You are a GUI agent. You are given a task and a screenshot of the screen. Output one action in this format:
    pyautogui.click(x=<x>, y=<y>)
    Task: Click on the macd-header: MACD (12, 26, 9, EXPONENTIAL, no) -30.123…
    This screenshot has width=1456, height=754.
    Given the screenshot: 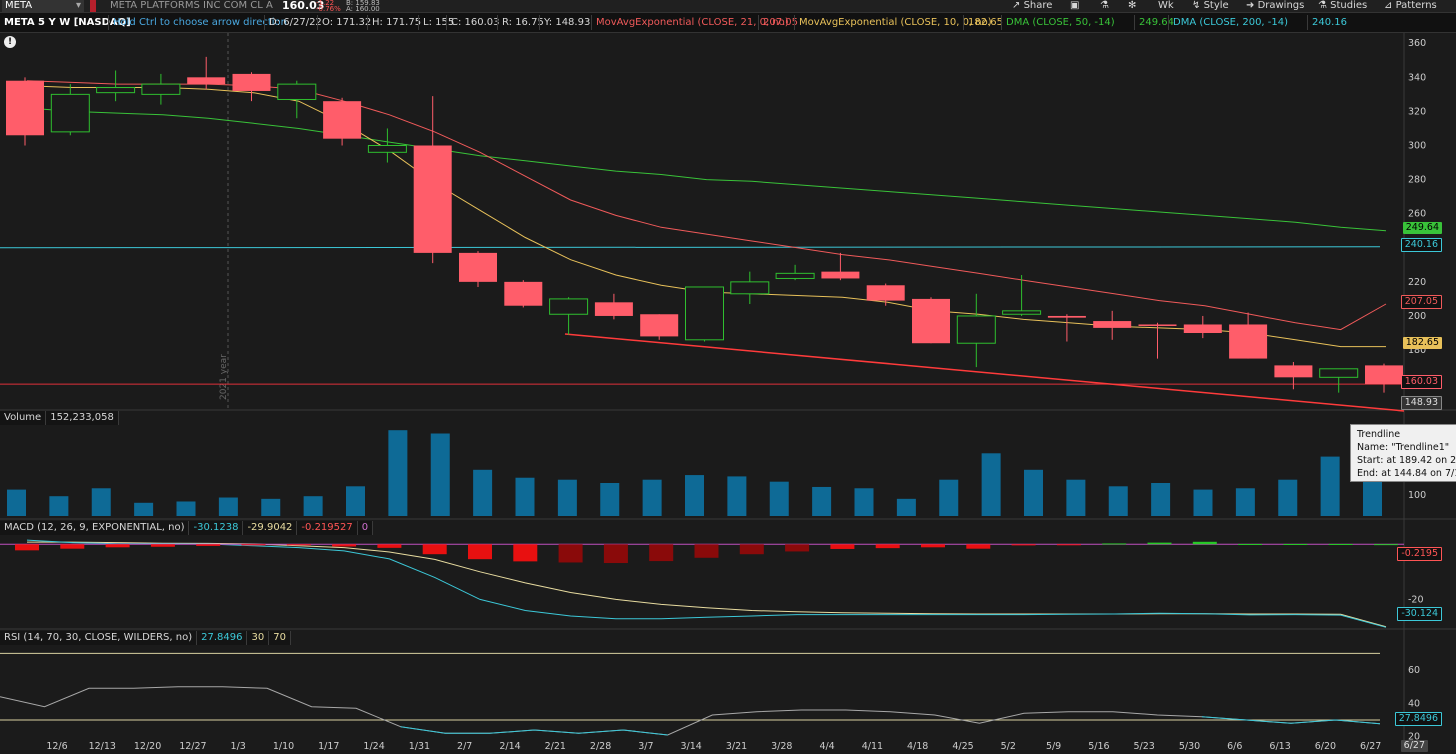 What is the action you would take?
    pyautogui.click(x=187, y=528)
    